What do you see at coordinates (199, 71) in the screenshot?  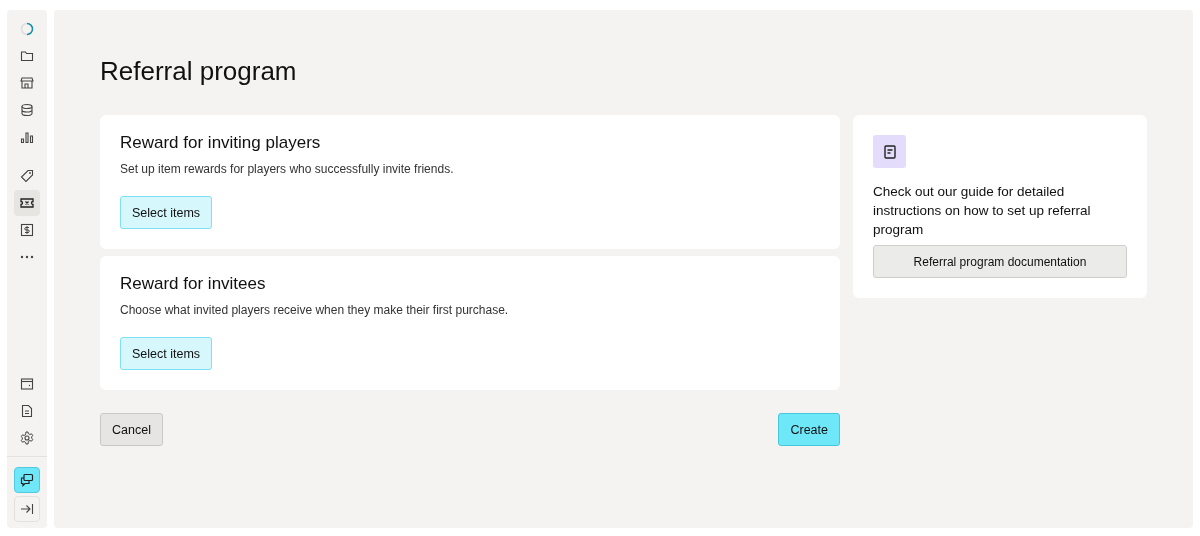 I see `page-title: Referral program` at bounding box center [199, 71].